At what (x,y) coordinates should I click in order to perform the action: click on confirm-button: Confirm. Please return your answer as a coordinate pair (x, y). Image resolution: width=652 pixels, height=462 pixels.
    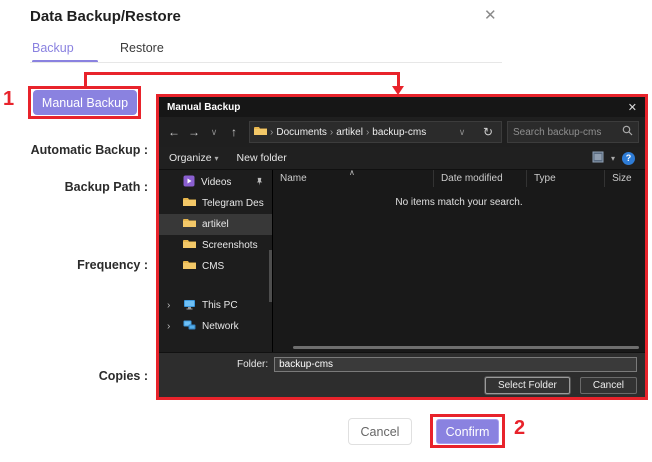
    Looking at the image, I should click on (467, 431).